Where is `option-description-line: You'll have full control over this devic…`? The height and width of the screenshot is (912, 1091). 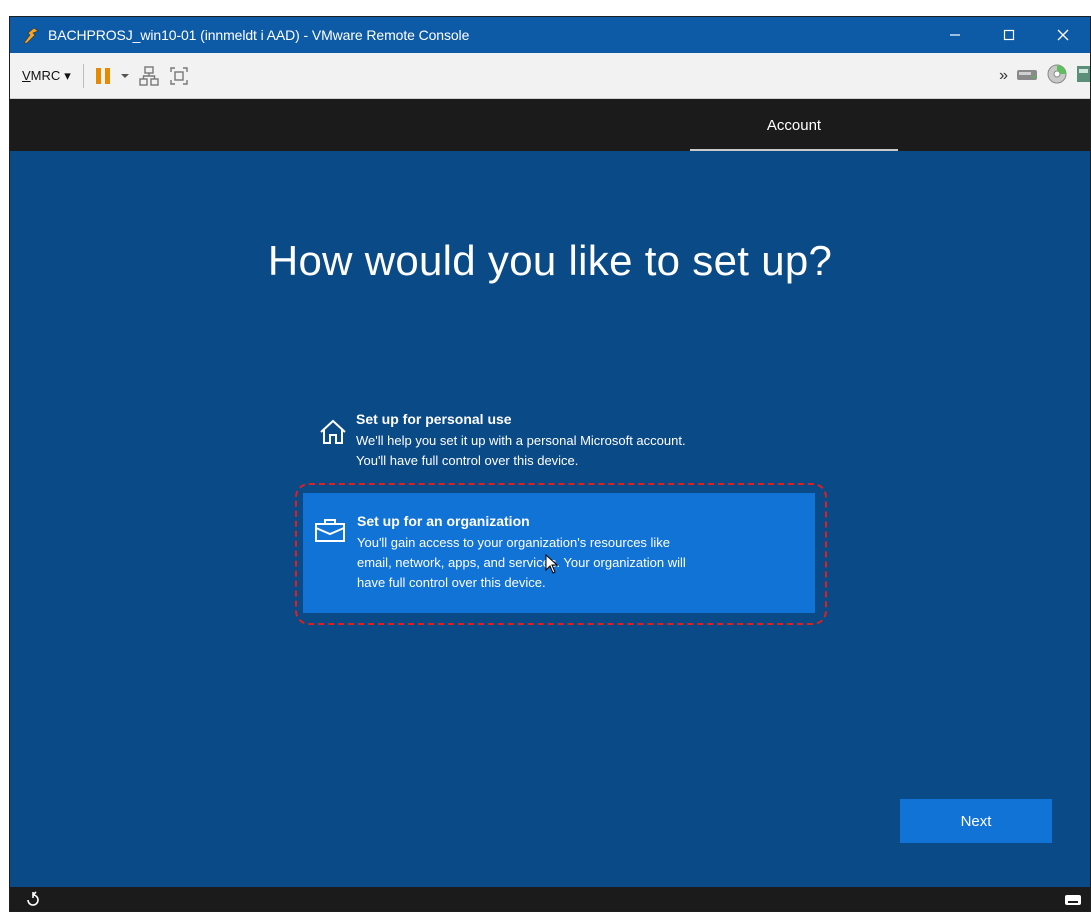
option-description-line: You'll have full control over this devic… is located at coordinates (467, 460).